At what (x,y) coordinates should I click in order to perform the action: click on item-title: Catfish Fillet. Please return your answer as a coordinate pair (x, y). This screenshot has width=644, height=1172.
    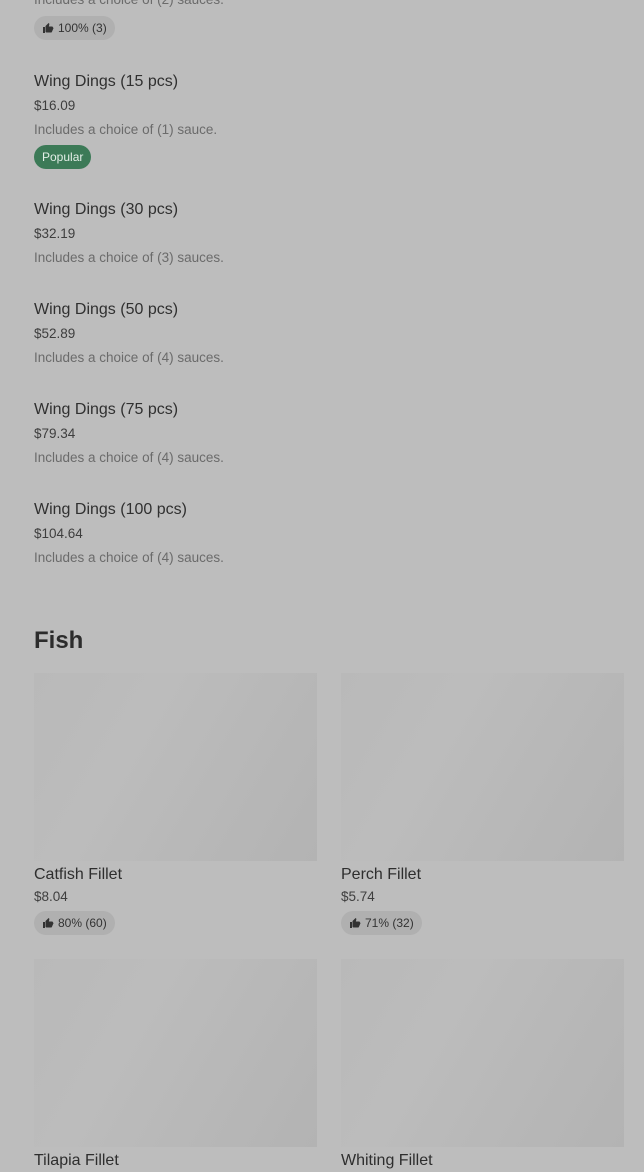
    Looking at the image, I should click on (78, 874).